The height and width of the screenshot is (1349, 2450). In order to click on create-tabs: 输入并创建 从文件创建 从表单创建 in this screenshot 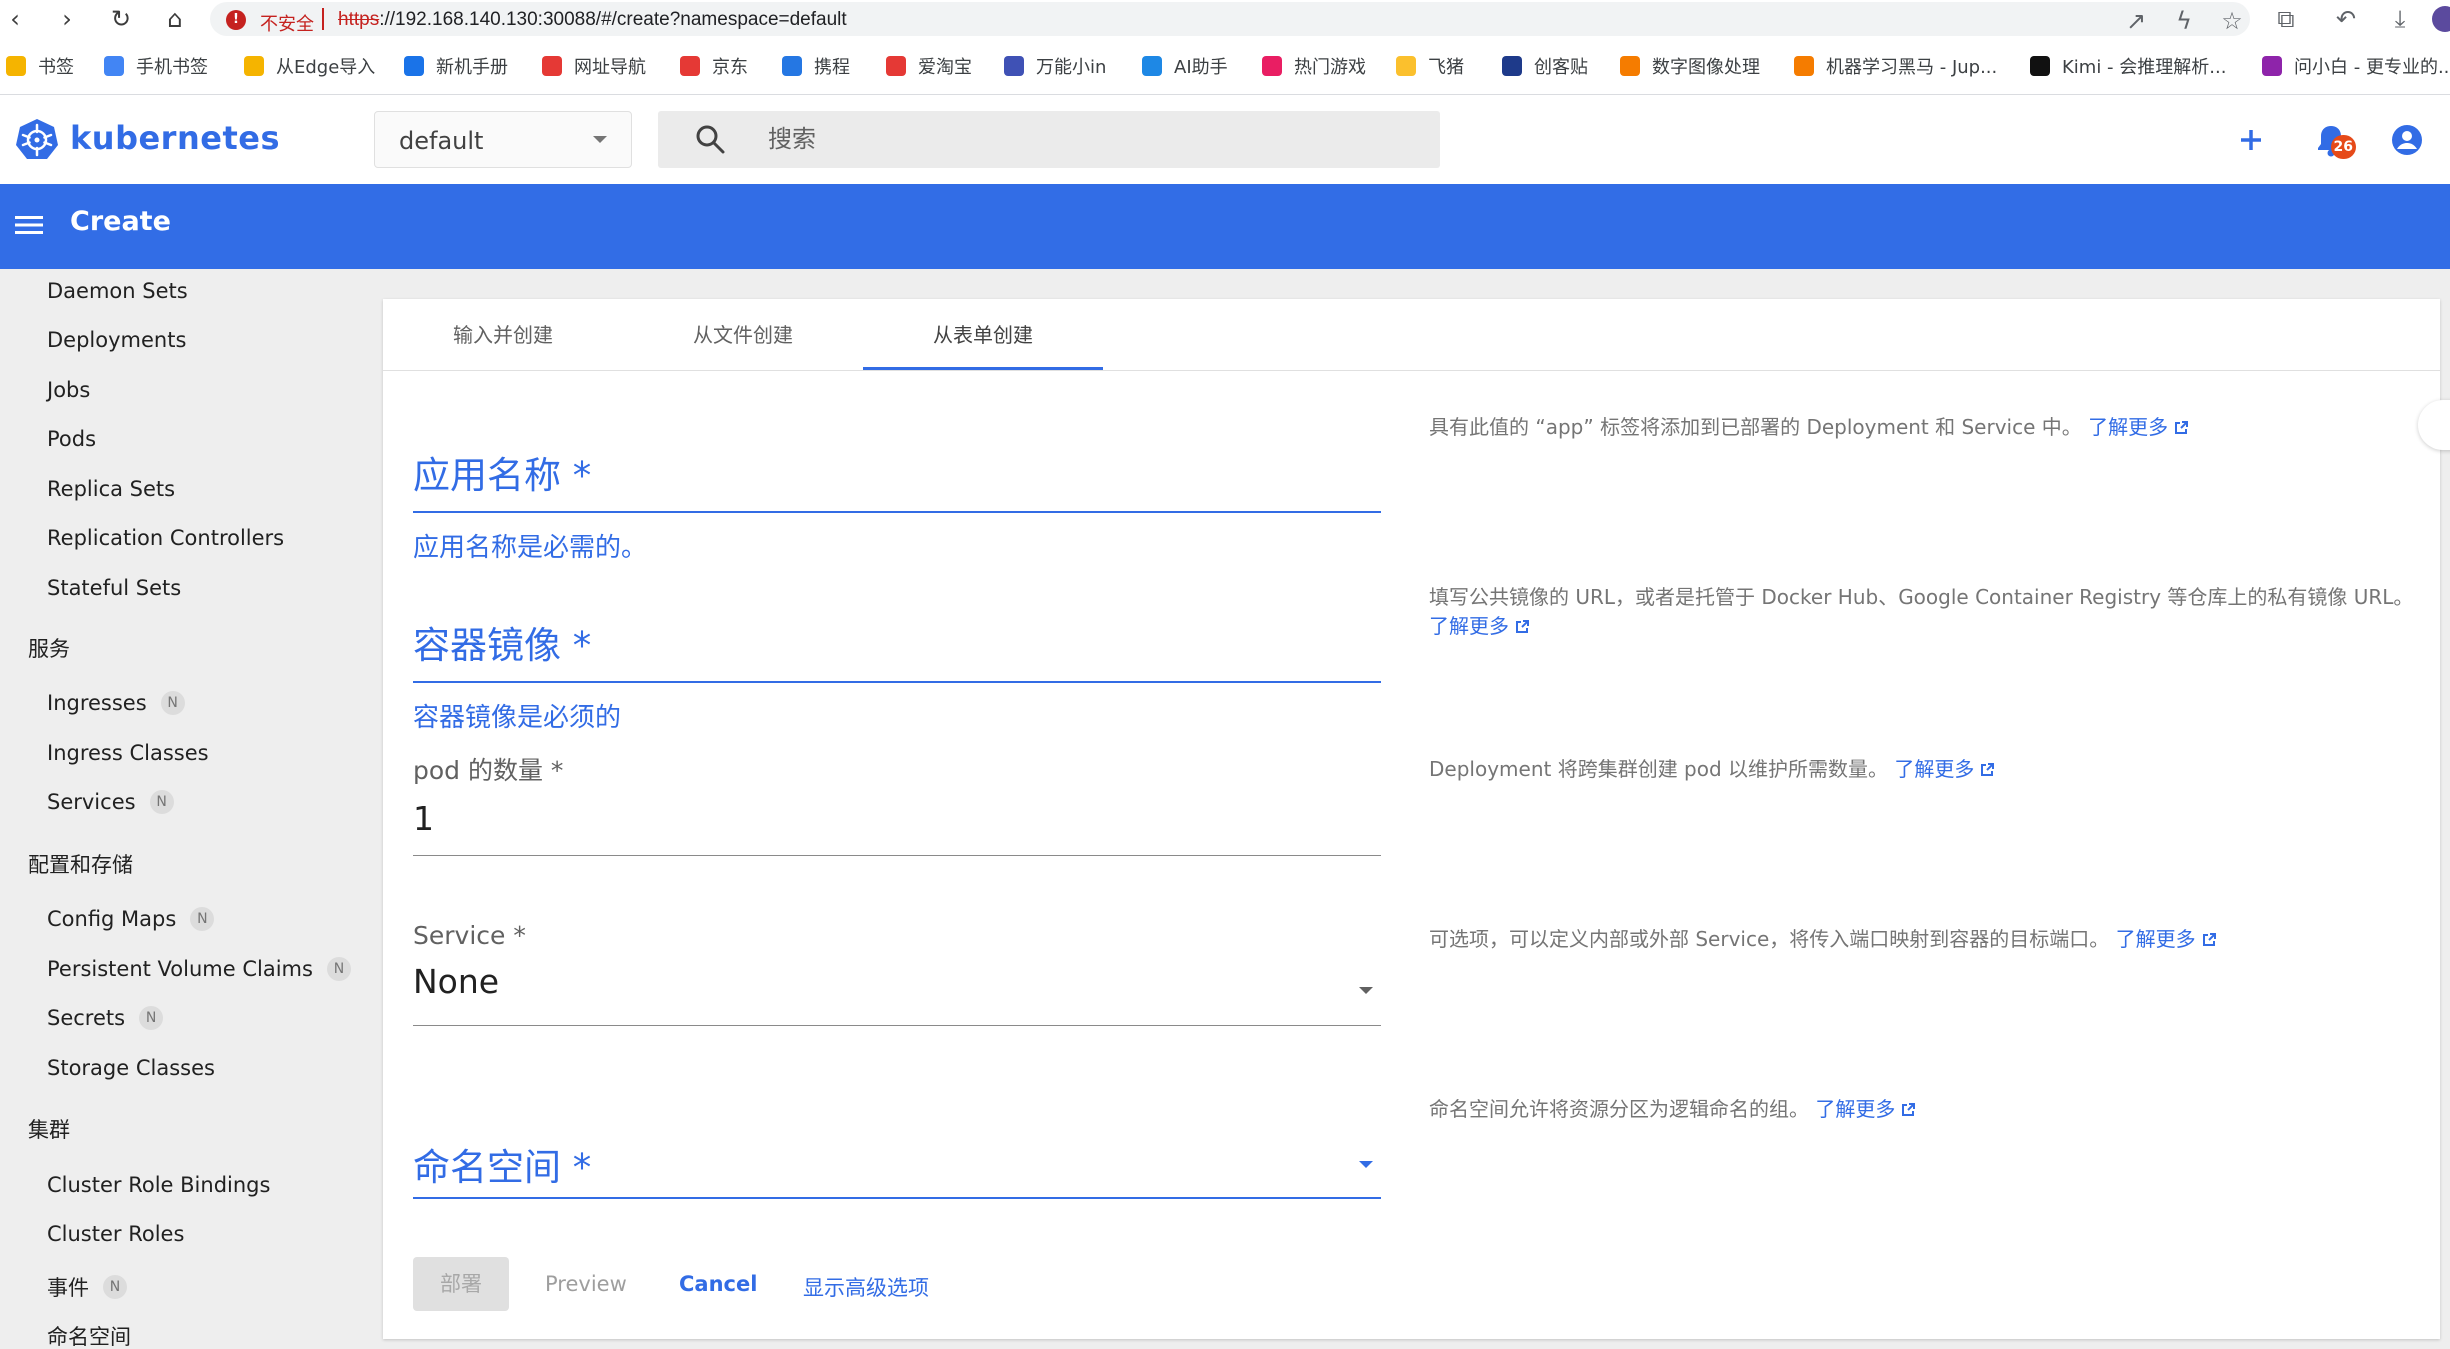, I will do `click(1411, 335)`.